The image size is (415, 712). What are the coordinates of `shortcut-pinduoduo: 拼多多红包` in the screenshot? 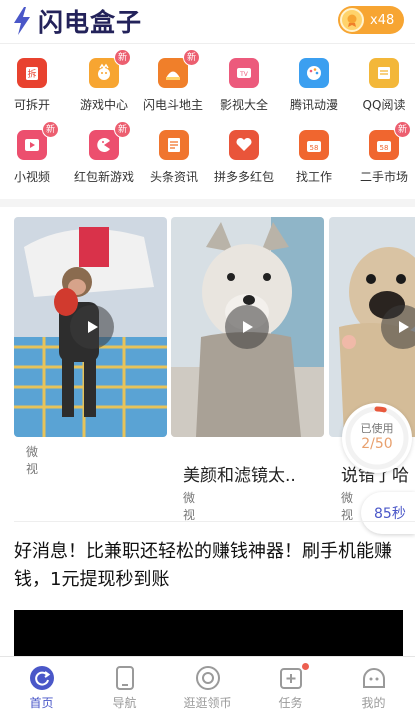 It's located at (244, 154).